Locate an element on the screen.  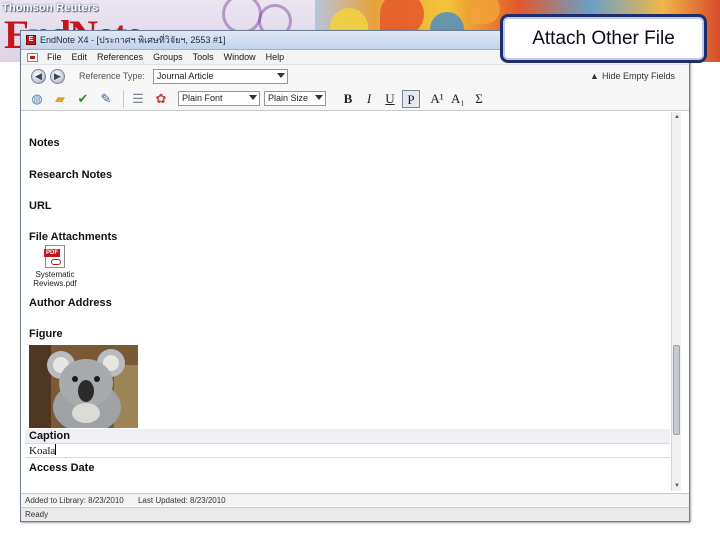
pdf-attachment: PDF Systematic Reviews.pdf is located at coordinates (55, 266).